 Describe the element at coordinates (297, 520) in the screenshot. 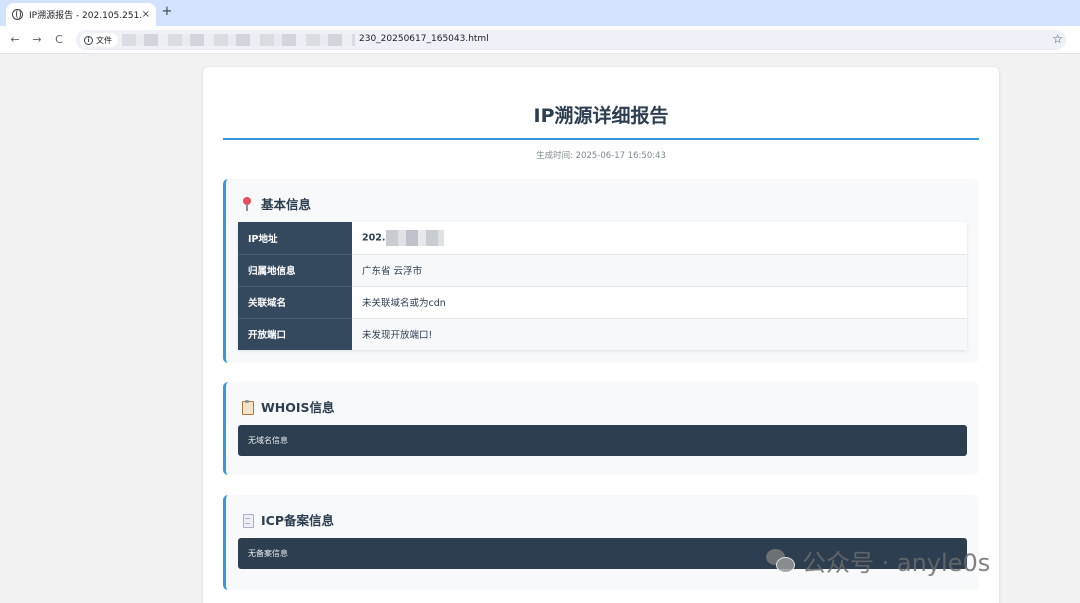

I see `section-title: ICP备案信息` at that location.